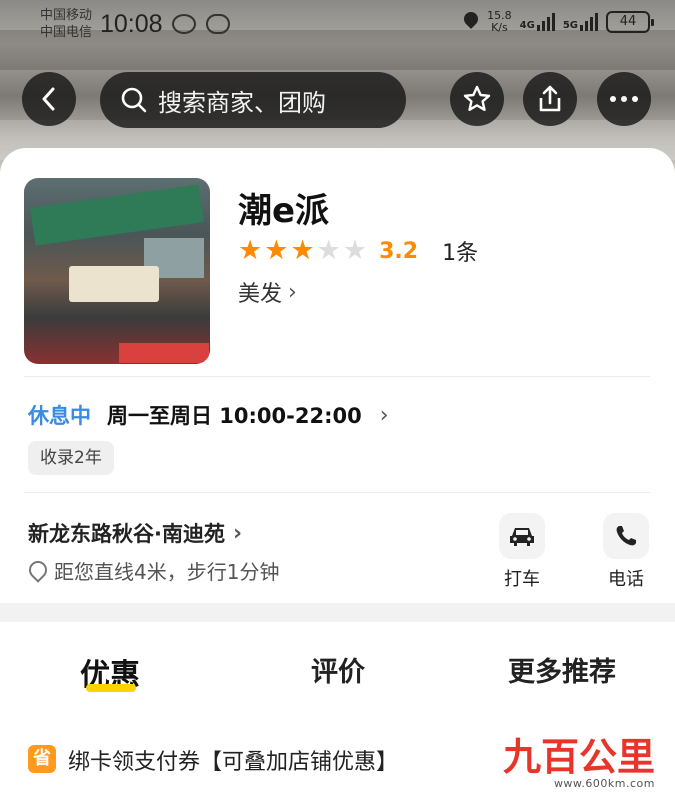 This screenshot has width=675, height=800. What do you see at coordinates (126, 534) in the screenshot?
I see `shop-address-text: 新龙东路秋谷·南迪苑` at bounding box center [126, 534].